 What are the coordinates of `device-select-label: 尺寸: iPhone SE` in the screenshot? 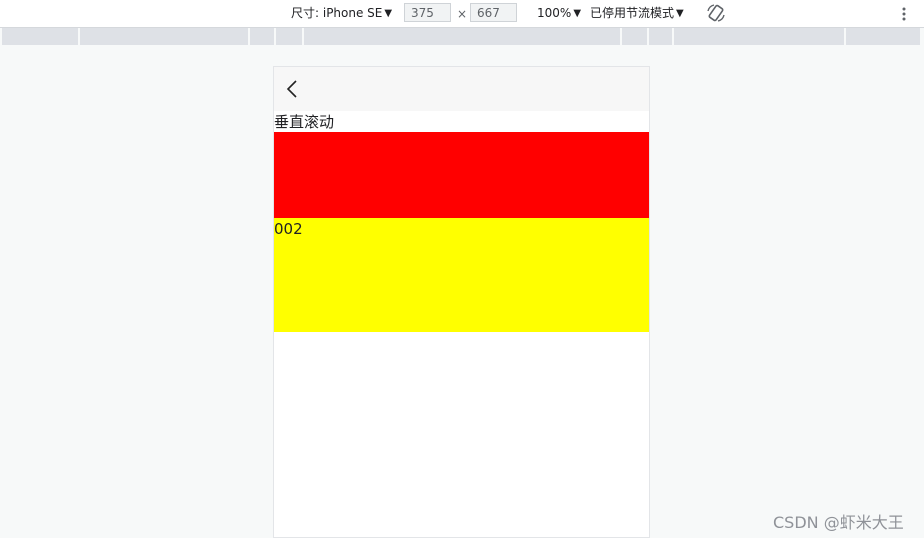 It's located at (337, 13).